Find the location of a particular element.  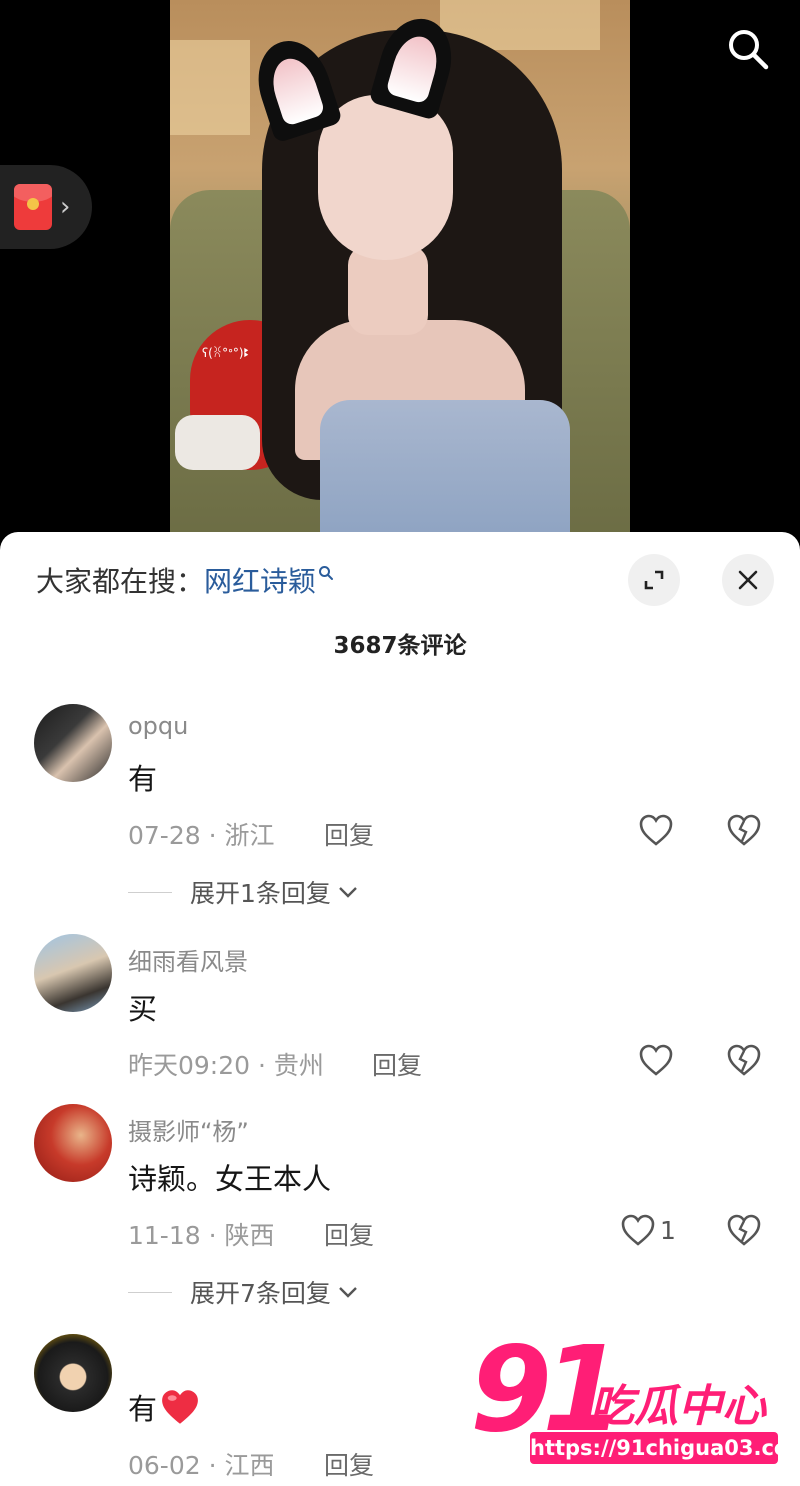

comment-meta: 06-02 · 江西 is located at coordinates (201, 1464).